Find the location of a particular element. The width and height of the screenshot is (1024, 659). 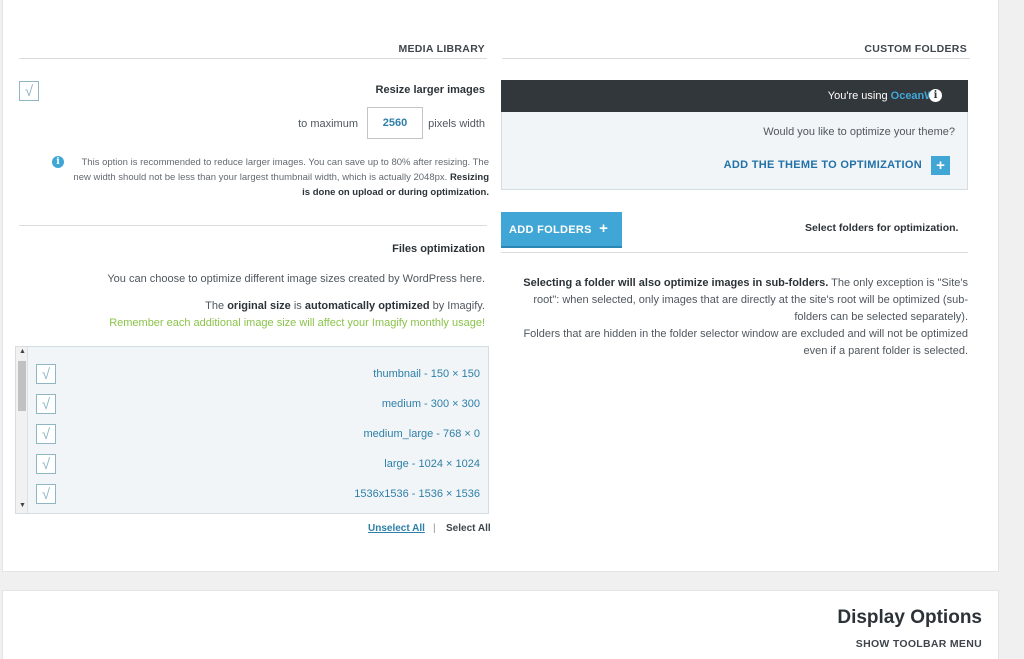

scrollbar: ▲ ▼ is located at coordinates (22, 430).